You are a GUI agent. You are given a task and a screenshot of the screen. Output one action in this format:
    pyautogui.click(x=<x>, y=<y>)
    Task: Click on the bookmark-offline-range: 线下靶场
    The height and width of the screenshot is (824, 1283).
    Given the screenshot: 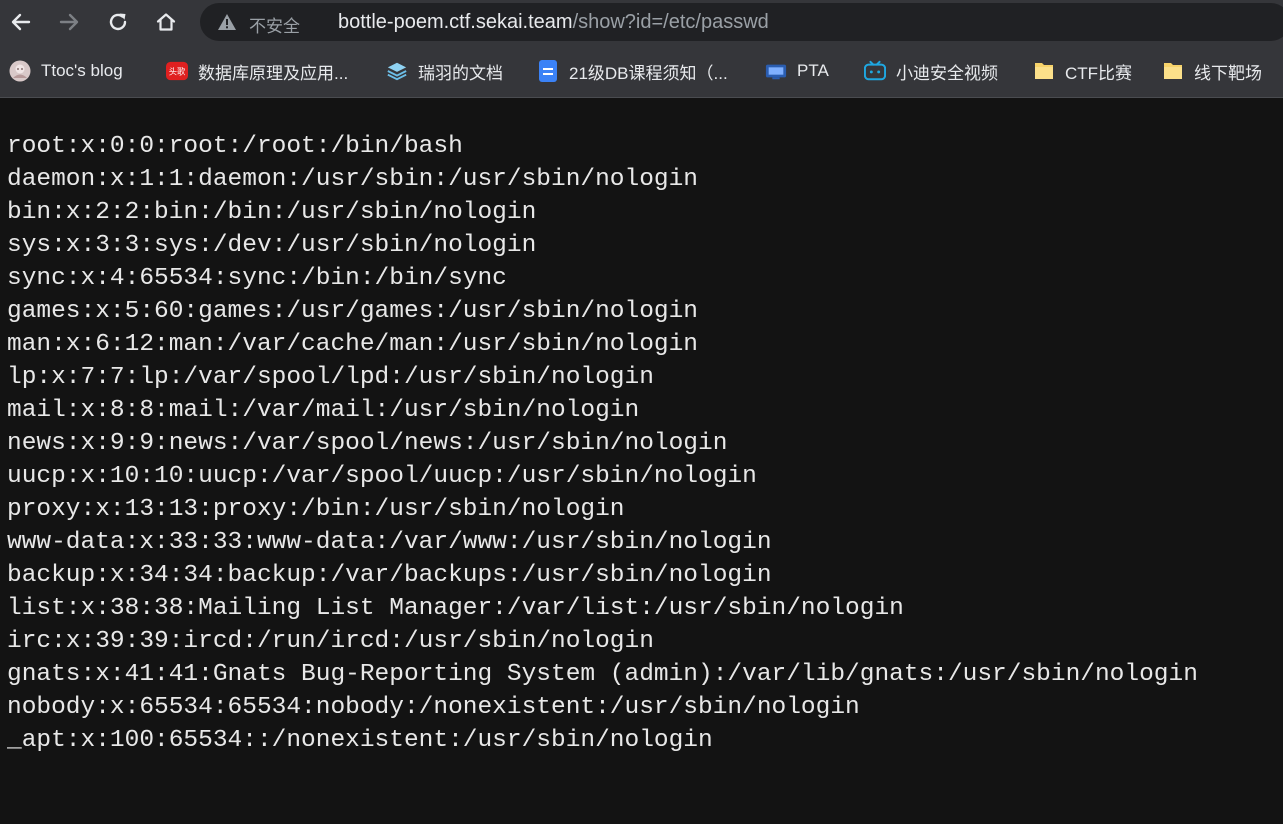 What is the action you would take?
    pyautogui.click(x=1212, y=71)
    